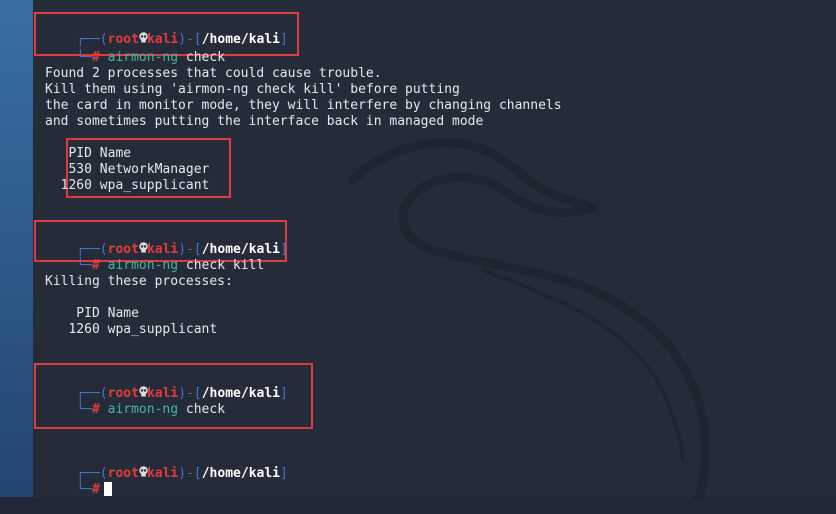 Image resolution: width=836 pixels, height=514 pixels. I want to click on output-line: Killing these processes:, so click(139, 281).